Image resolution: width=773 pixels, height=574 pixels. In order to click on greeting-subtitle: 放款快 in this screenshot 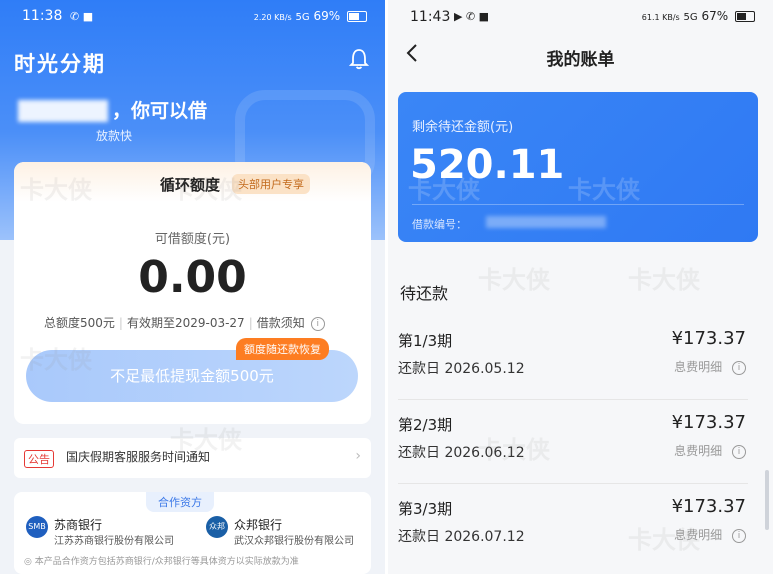, I will do `click(114, 136)`.